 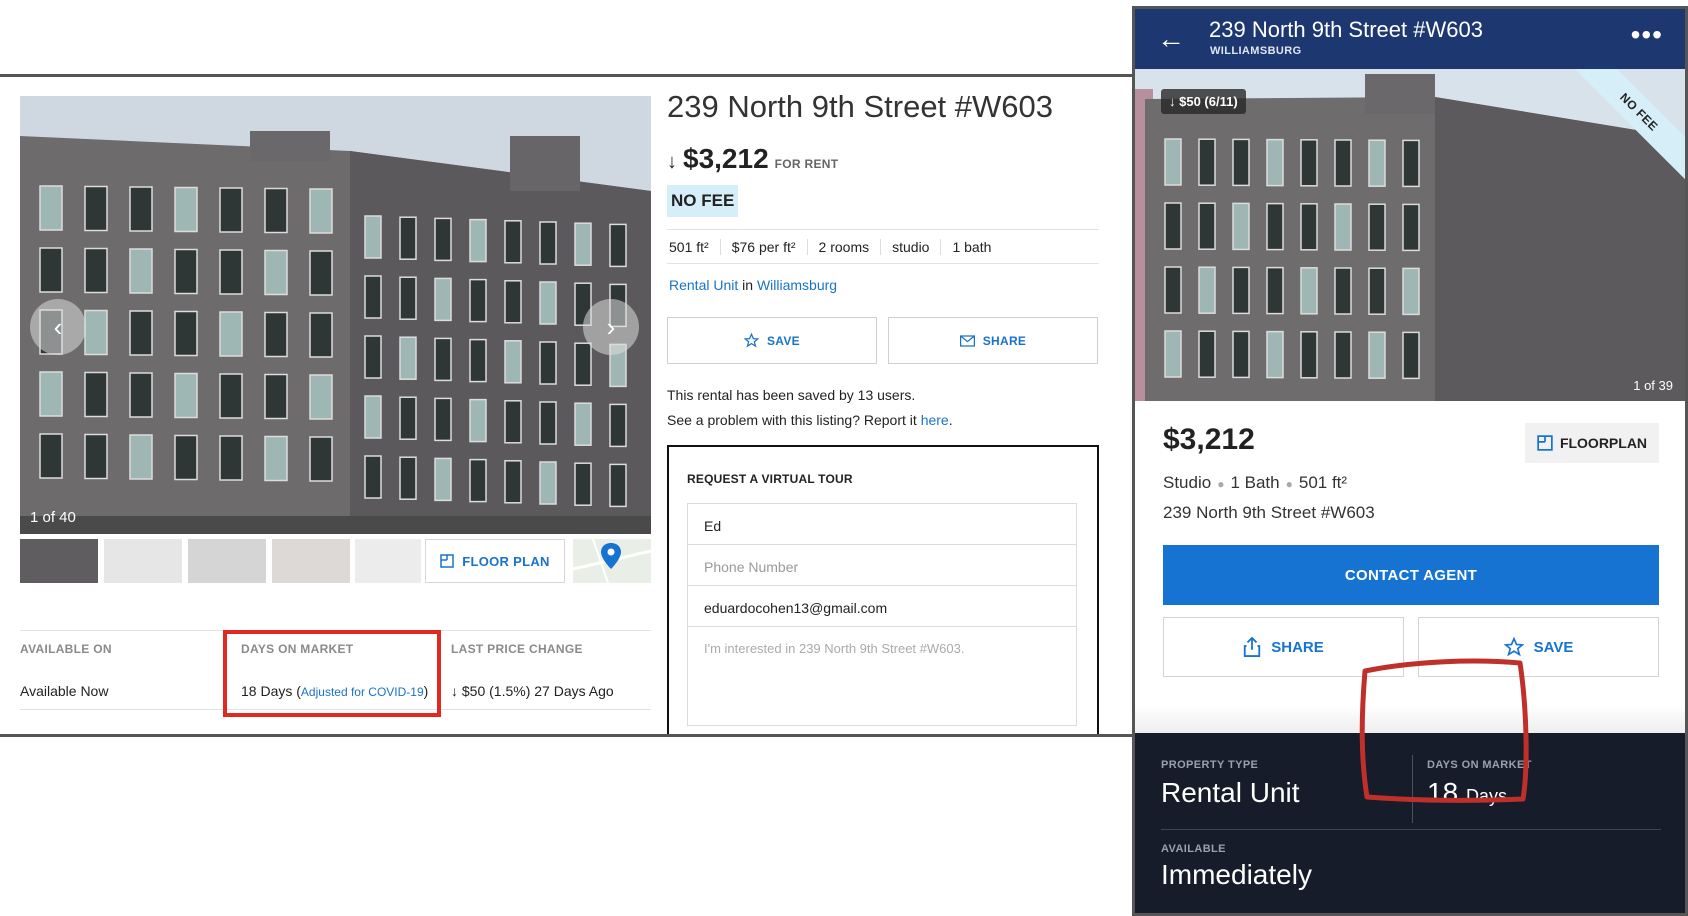 What do you see at coordinates (1603, 443) in the screenshot?
I see `floorplan-label: FLOORPLAN` at bounding box center [1603, 443].